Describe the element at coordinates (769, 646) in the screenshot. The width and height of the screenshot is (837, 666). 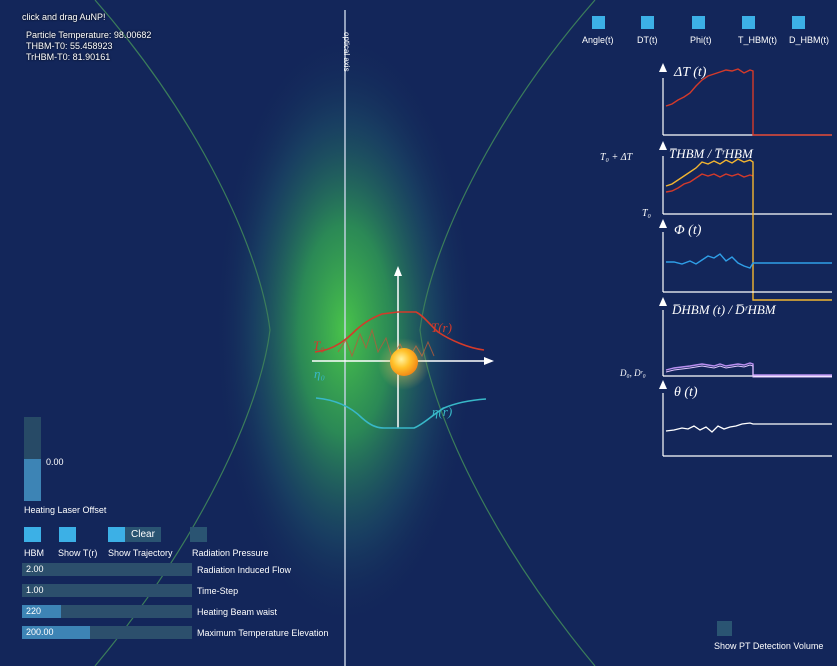
I see `pt-detection-volume-label: Show PT Detection Volume` at that location.